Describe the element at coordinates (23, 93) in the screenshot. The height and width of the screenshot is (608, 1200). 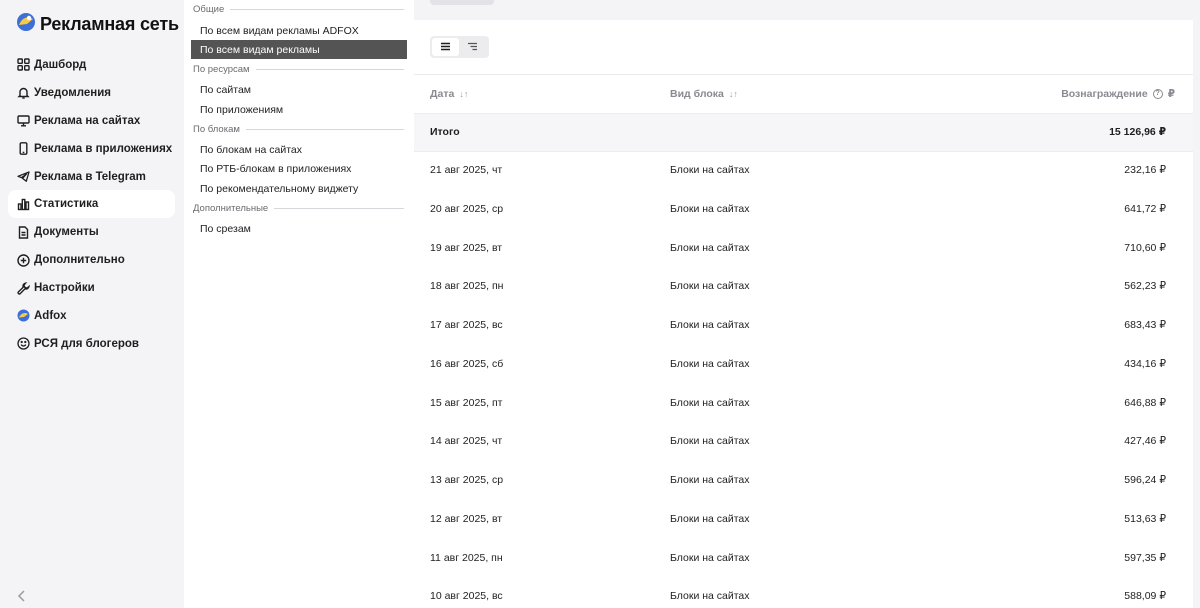
I see `bell-icon` at that location.